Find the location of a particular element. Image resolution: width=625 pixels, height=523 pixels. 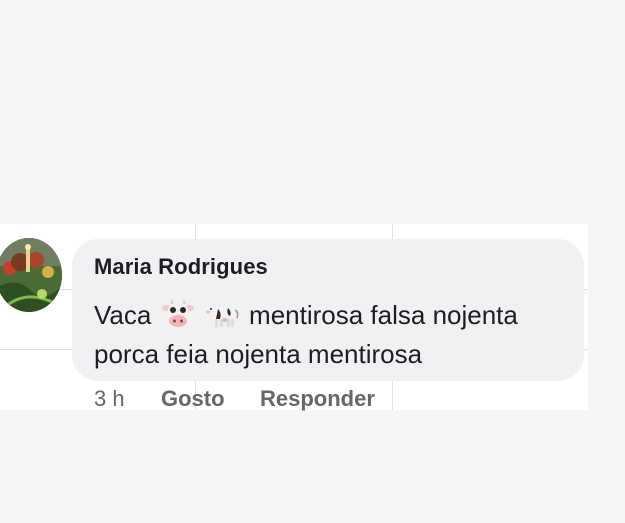

comment-timestamp: 3 h is located at coordinates (109, 399).